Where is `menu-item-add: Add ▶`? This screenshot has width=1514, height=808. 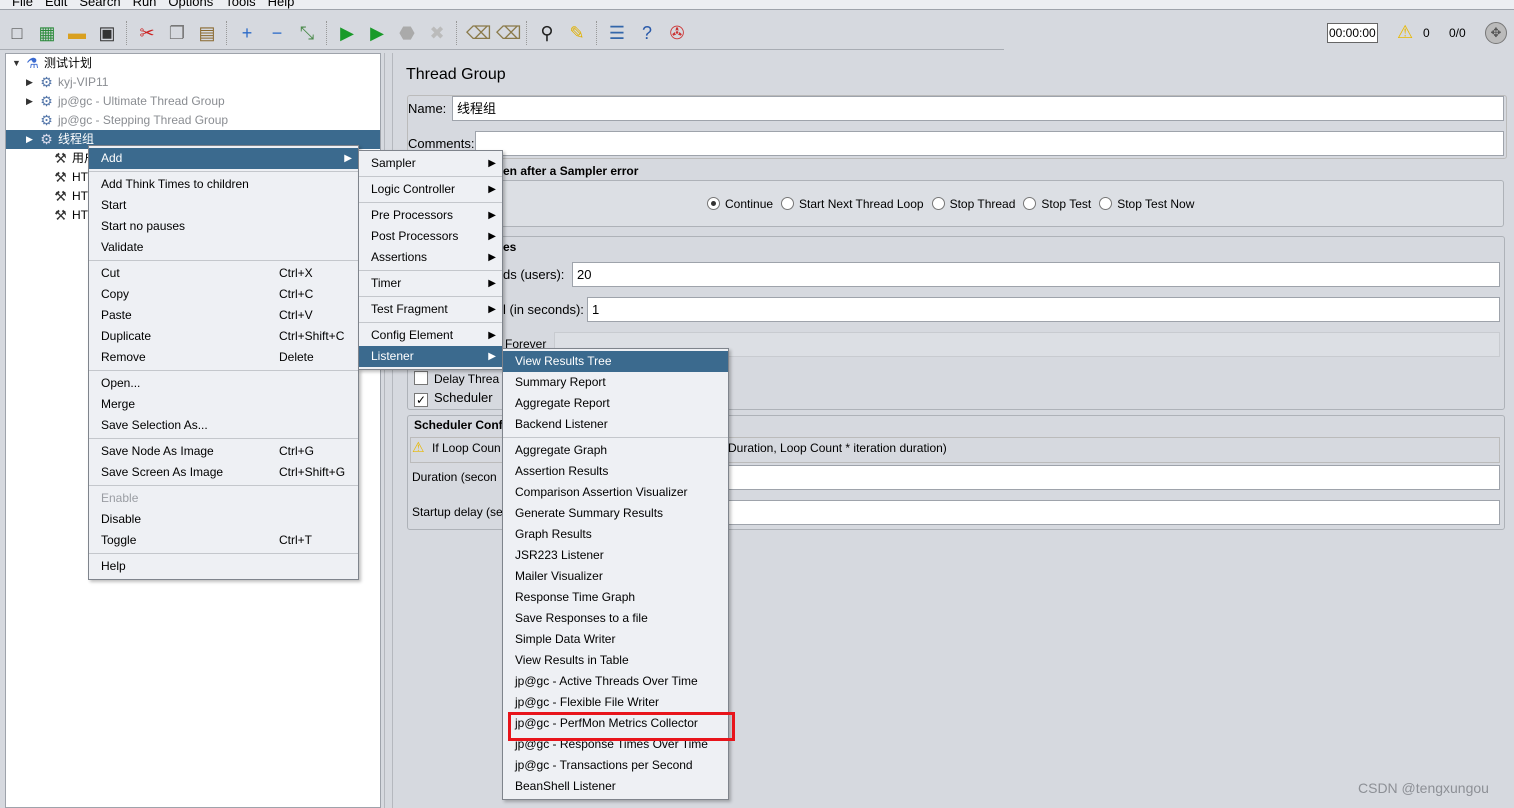
menu-item-add: Add ▶ is located at coordinates (223, 158).